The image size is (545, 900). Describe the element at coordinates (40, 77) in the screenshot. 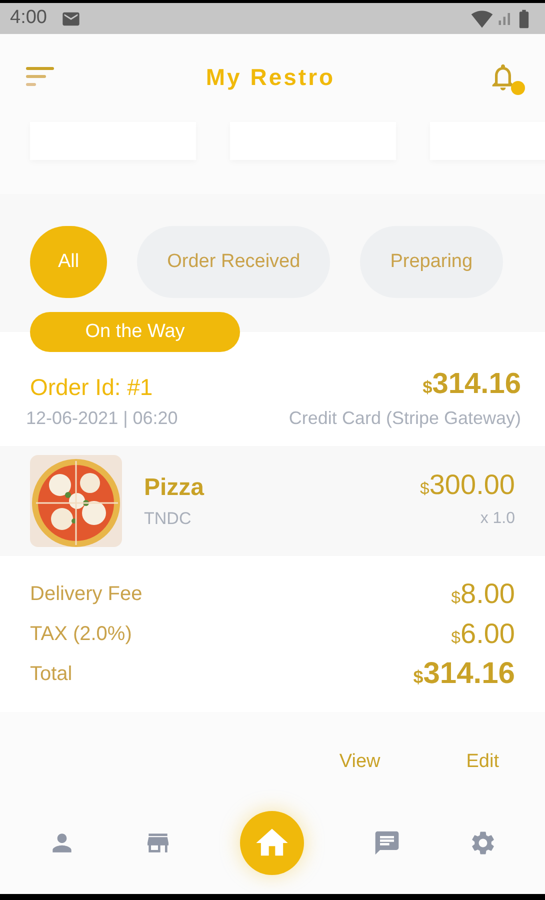

I see `menu-icon` at that location.